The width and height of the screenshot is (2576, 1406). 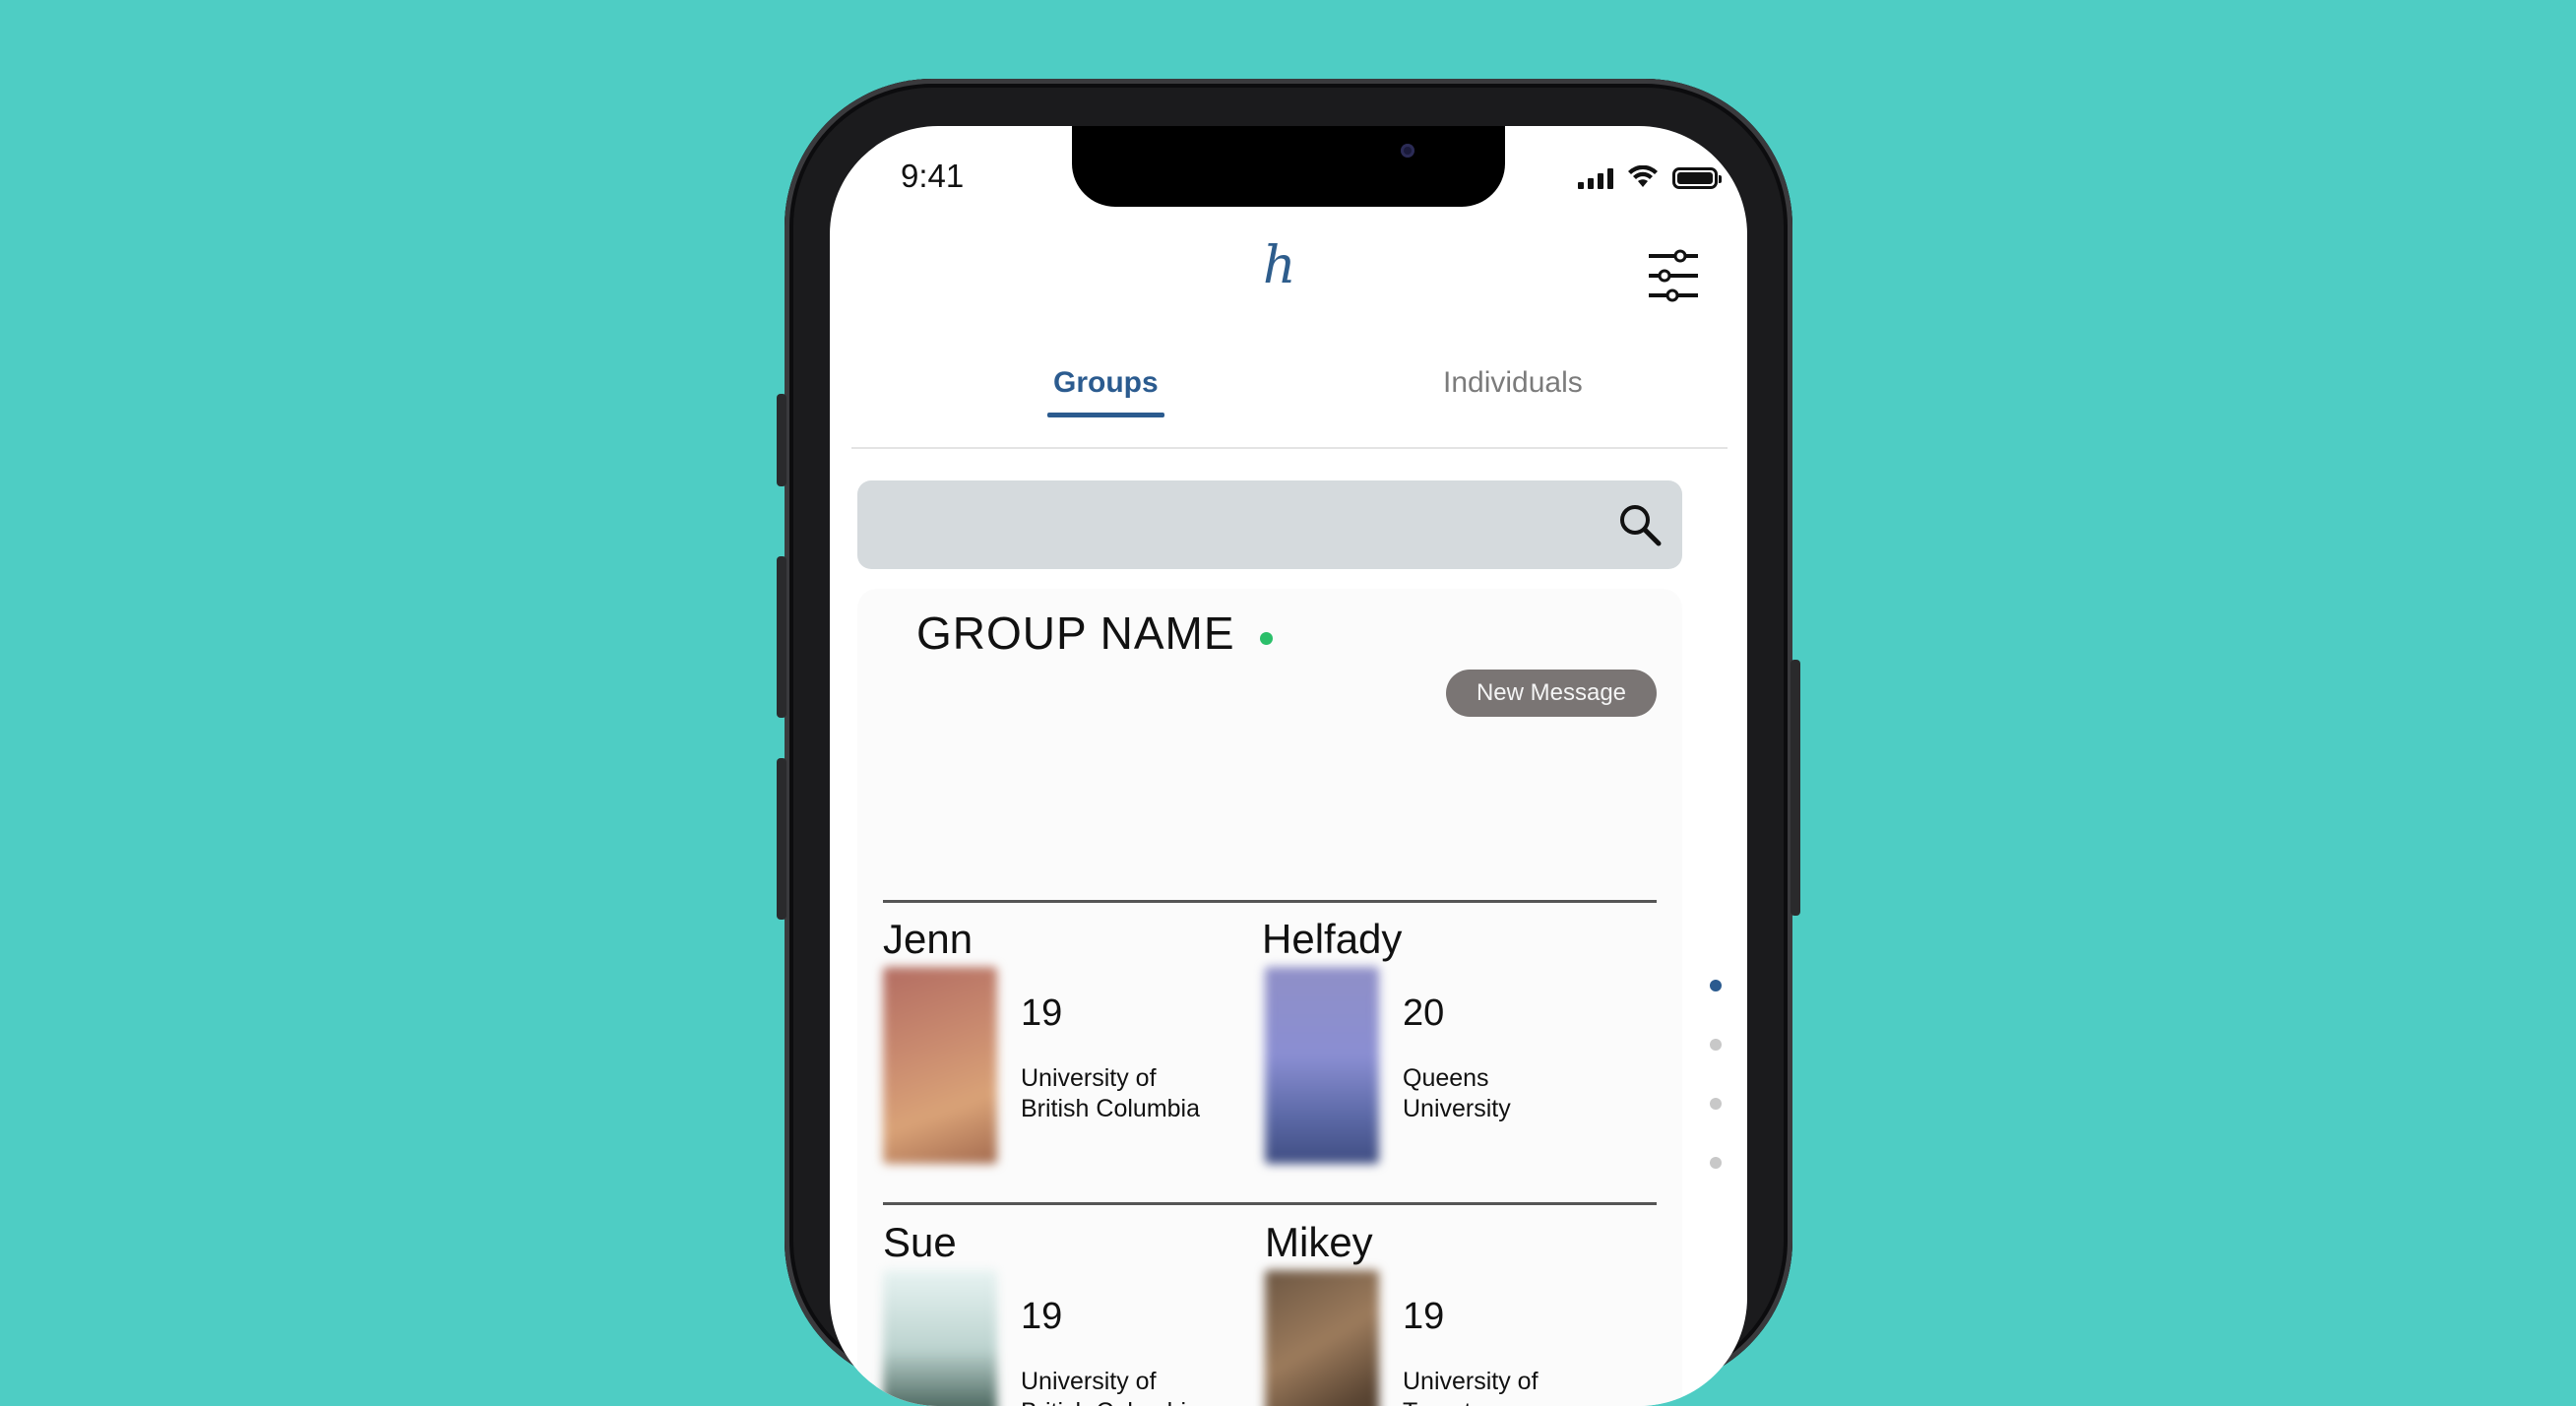 What do you see at coordinates (1319, 1242) in the screenshot?
I see `member-name: Mikey` at bounding box center [1319, 1242].